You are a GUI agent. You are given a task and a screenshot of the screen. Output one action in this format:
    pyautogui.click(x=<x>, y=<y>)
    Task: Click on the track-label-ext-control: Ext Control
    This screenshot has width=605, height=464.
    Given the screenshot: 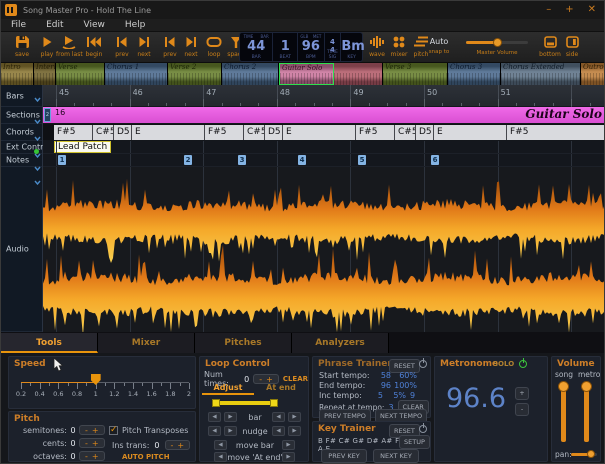 What is the action you would take?
    pyautogui.click(x=25, y=150)
    